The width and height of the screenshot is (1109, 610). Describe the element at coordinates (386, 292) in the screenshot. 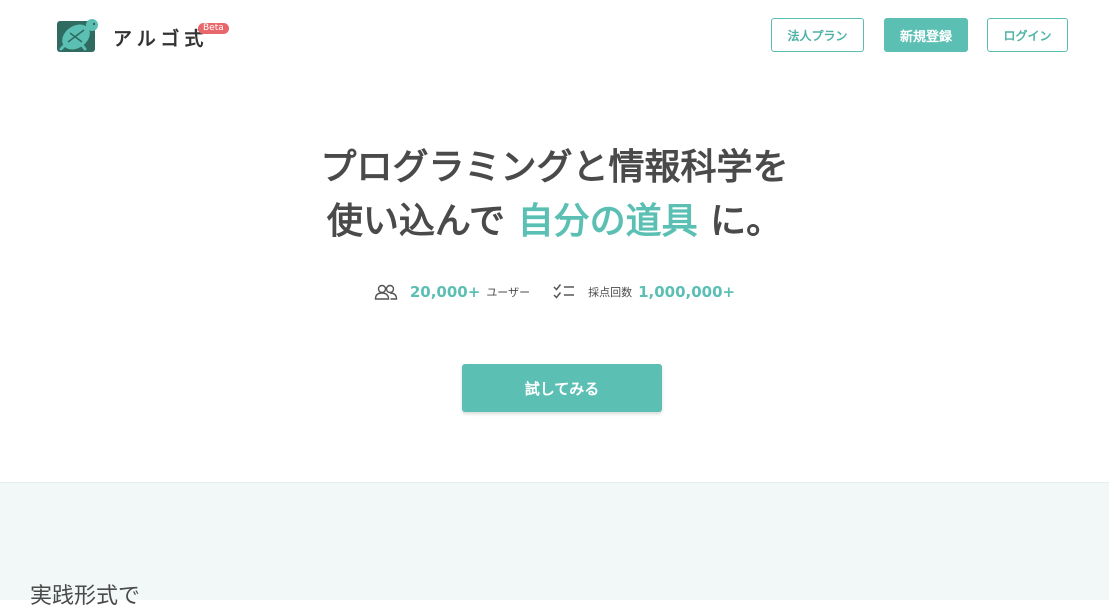

I see `users-icon` at that location.